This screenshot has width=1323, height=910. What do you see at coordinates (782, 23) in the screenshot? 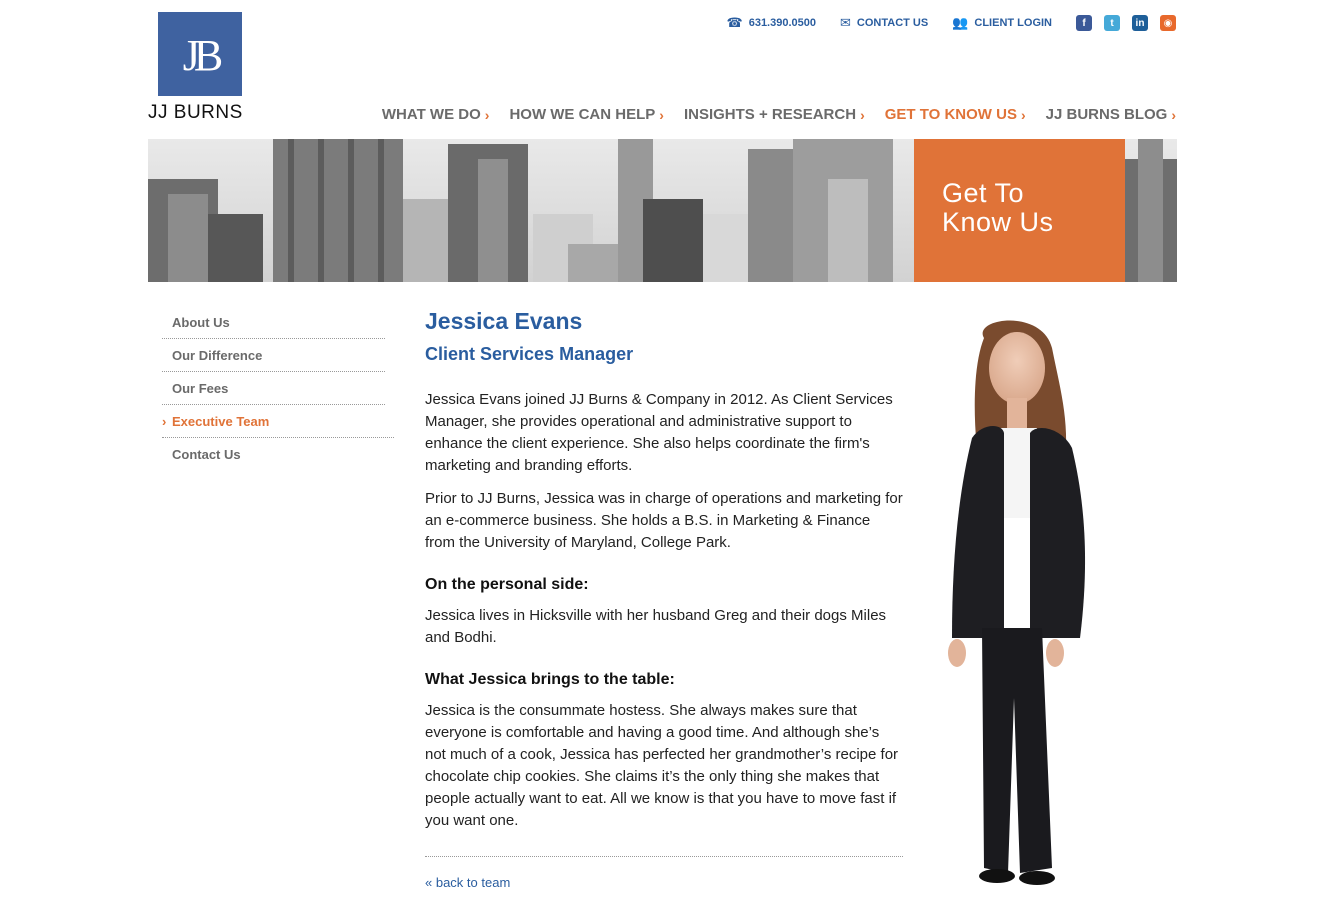
I see `phone-number: 631.390.0500` at bounding box center [782, 23].